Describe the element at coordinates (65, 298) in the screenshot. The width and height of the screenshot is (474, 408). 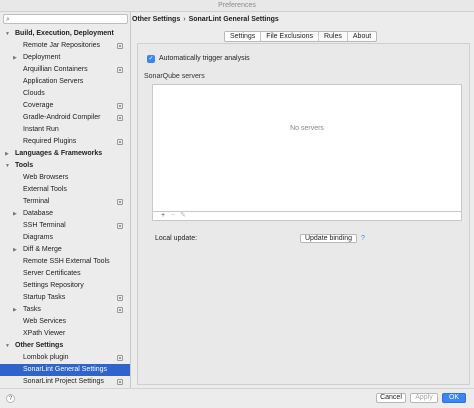
I see `sidebar-item-startup-tasks: Startup Tasks` at that location.